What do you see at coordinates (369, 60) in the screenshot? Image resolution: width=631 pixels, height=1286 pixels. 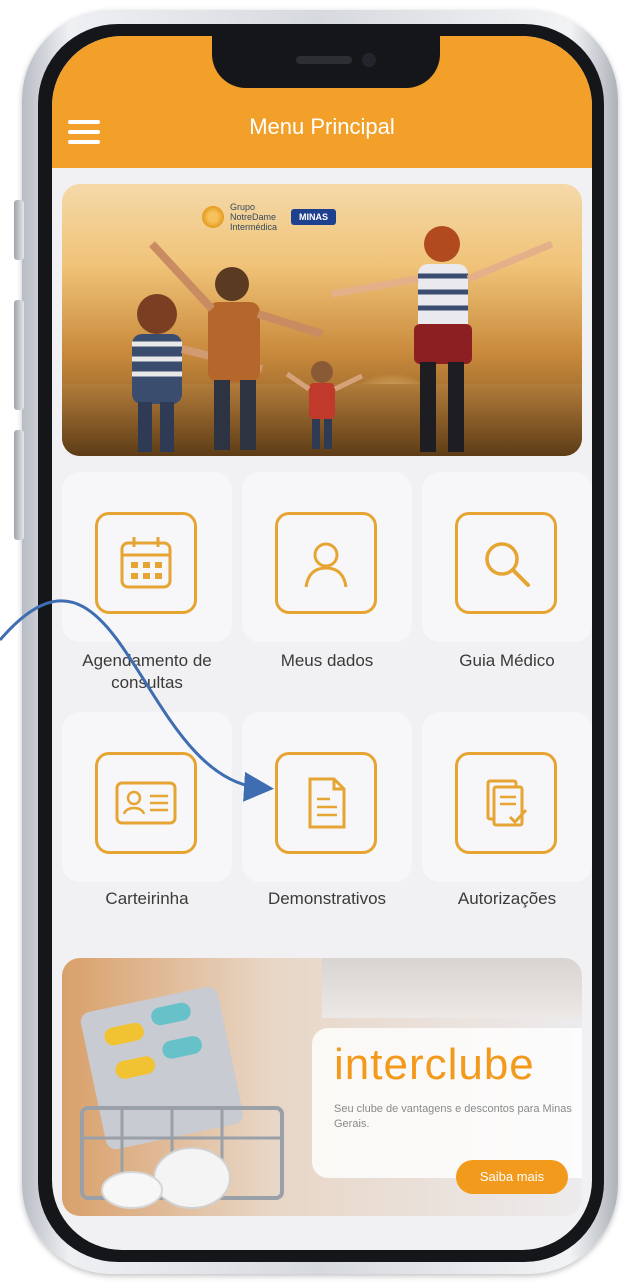 I see `front-camera` at bounding box center [369, 60].